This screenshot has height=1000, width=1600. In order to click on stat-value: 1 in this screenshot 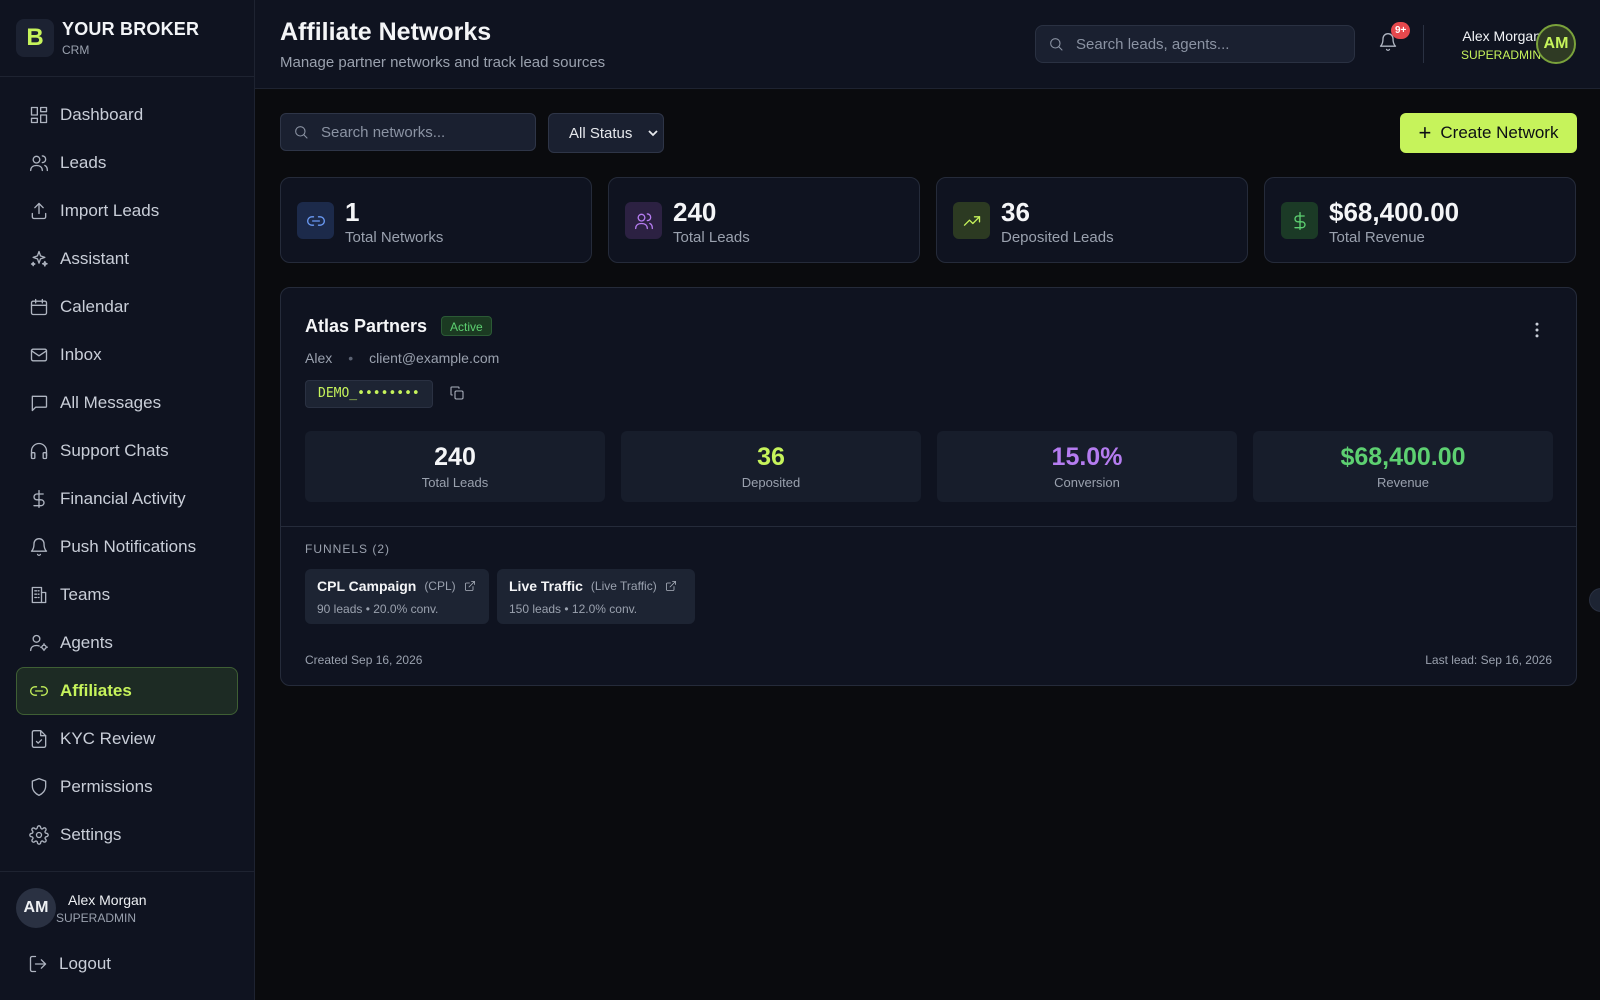, I will do `click(352, 212)`.